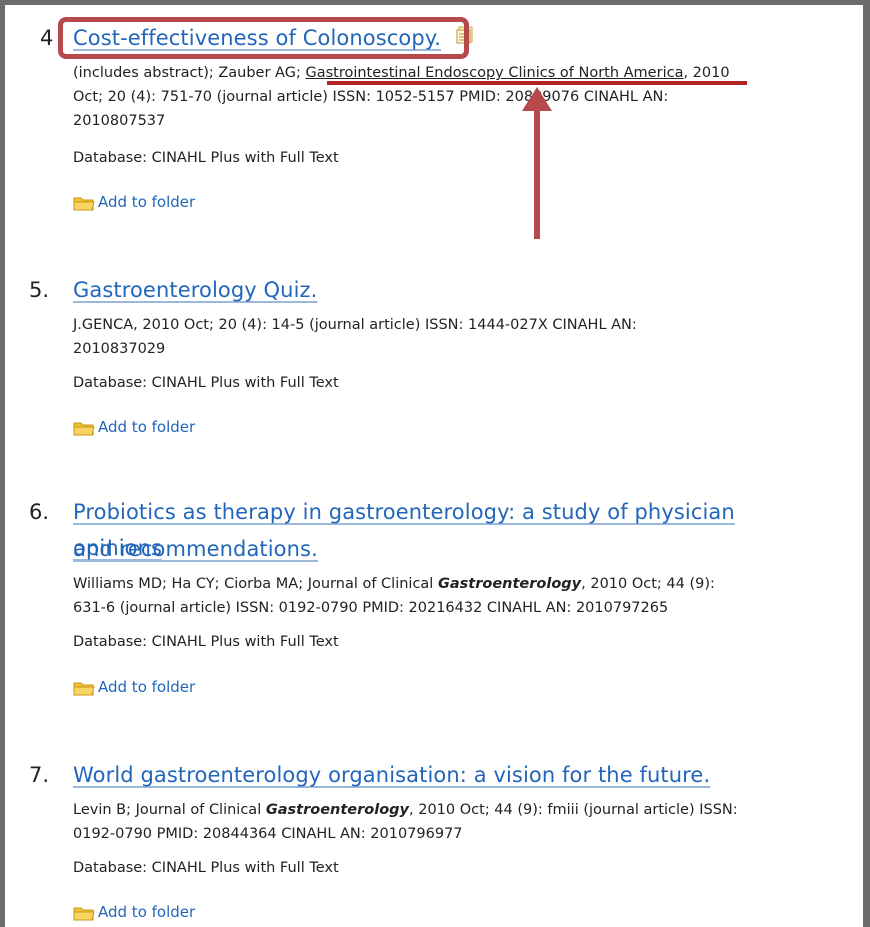  I want to click on result-title-link-line2: and recommendations., so click(195, 549).